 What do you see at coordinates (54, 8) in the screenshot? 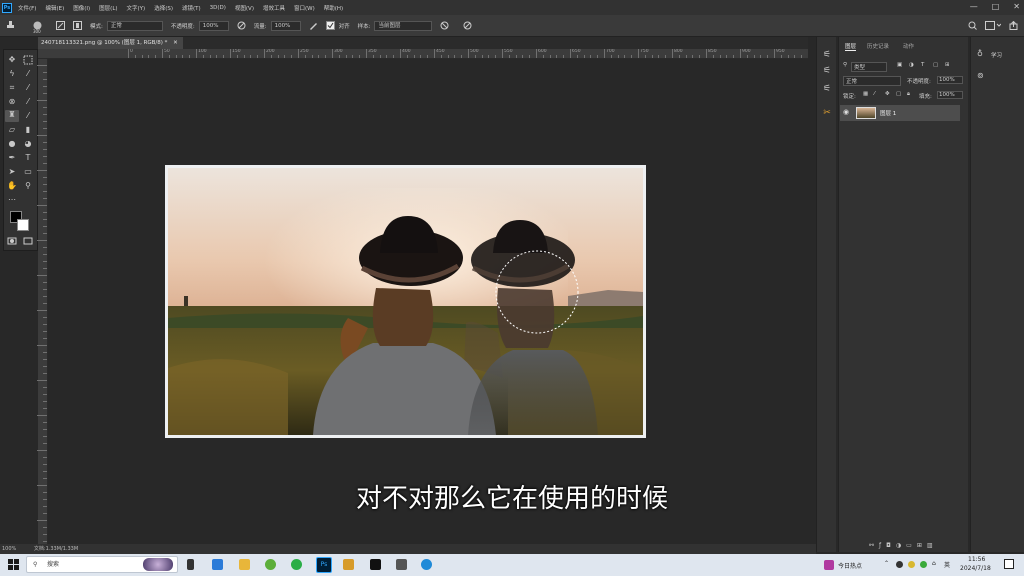
I see `menu-edit: 编辑(E)` at bounding box center [54, 8].